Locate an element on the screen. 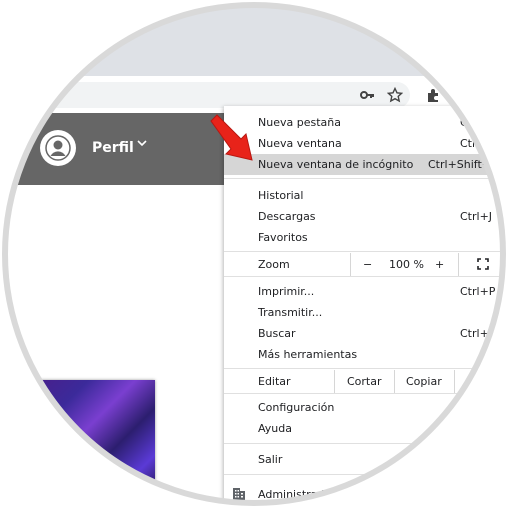 This screenshot has height=520, width=520. menu-item-shortcut: Ctrl+N is located at coordinates (479, 143).